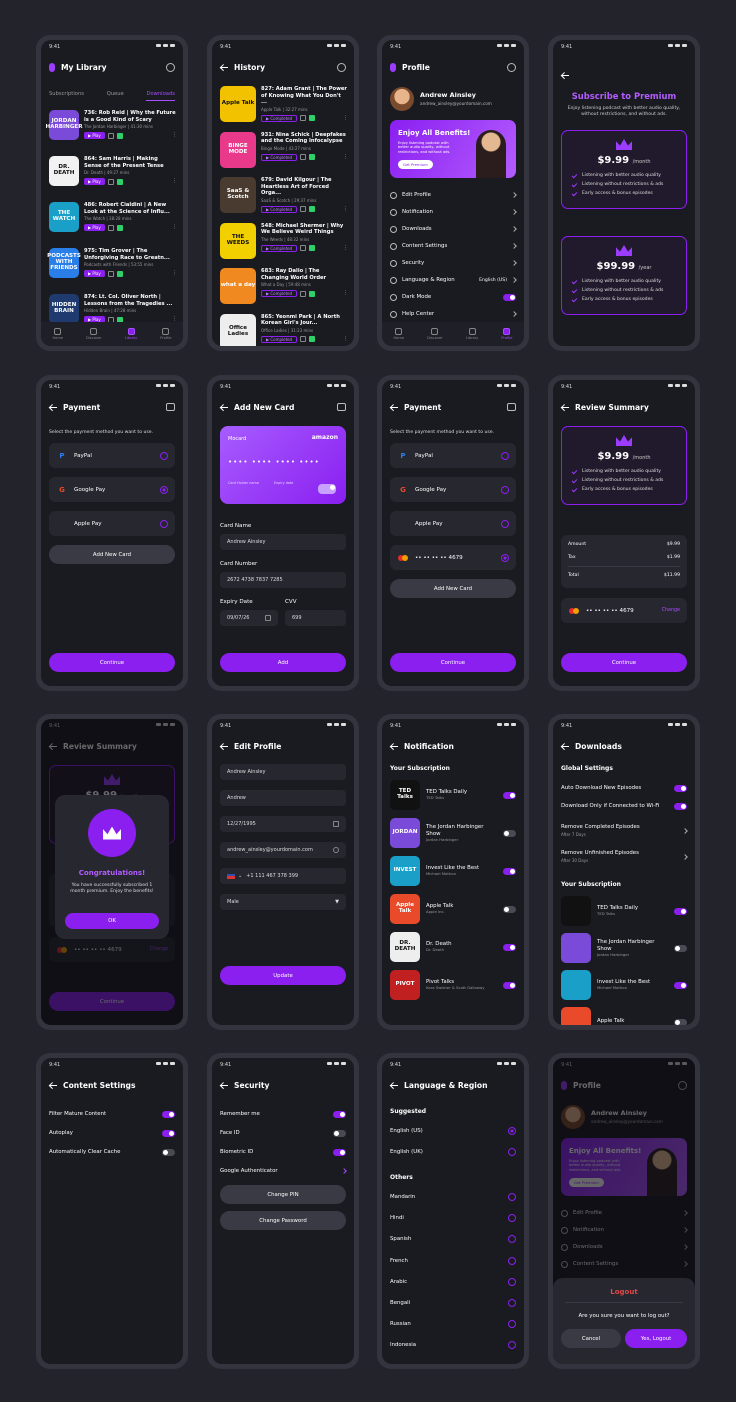 Image resolution: width=736 pixels, height=1402 pixels. Describe the element at coordinates (511, 67) in the screenshot. I see `more-options-icon` at that location.